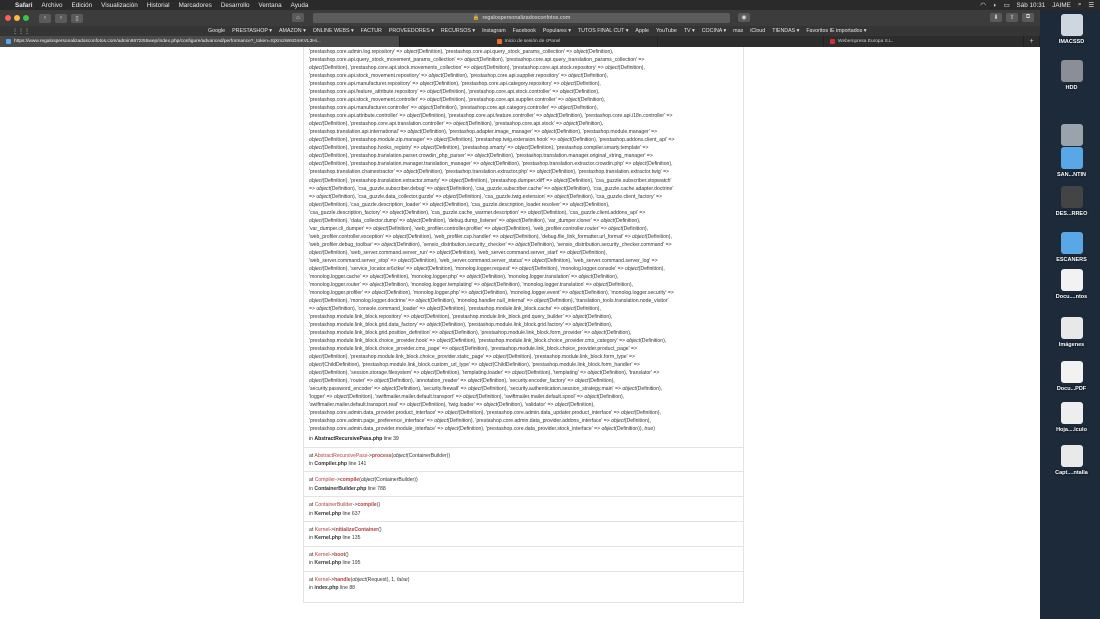  Describe the element at coordinates (1071, 376) in the screenshot. I see `desktop-item: Docu...PDF` at that location.